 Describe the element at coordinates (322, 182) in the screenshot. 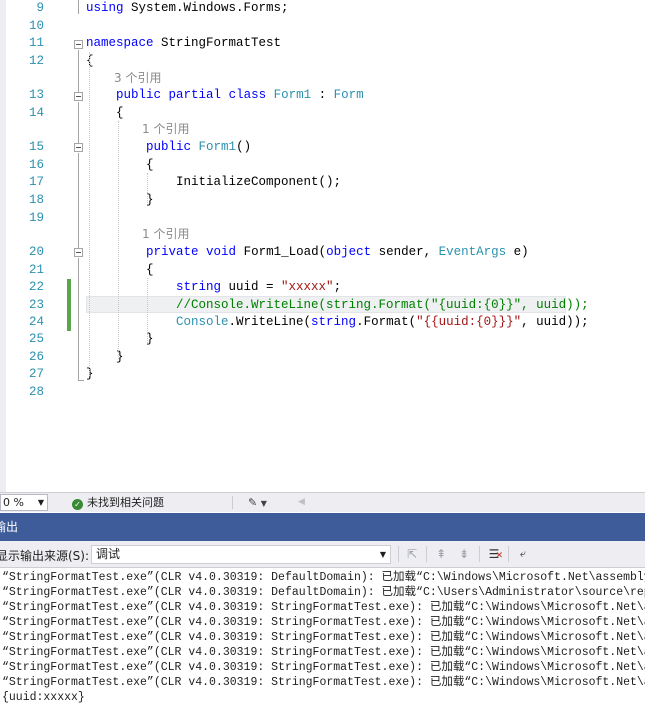

I see `code-line: 17 InitializeComponent();` at that location.